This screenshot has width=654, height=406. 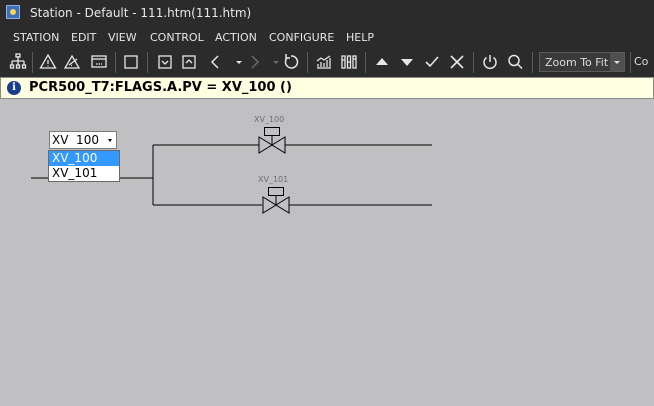 I want to click on valve-select-combobox: XV 100, so click(x=83, y=140).